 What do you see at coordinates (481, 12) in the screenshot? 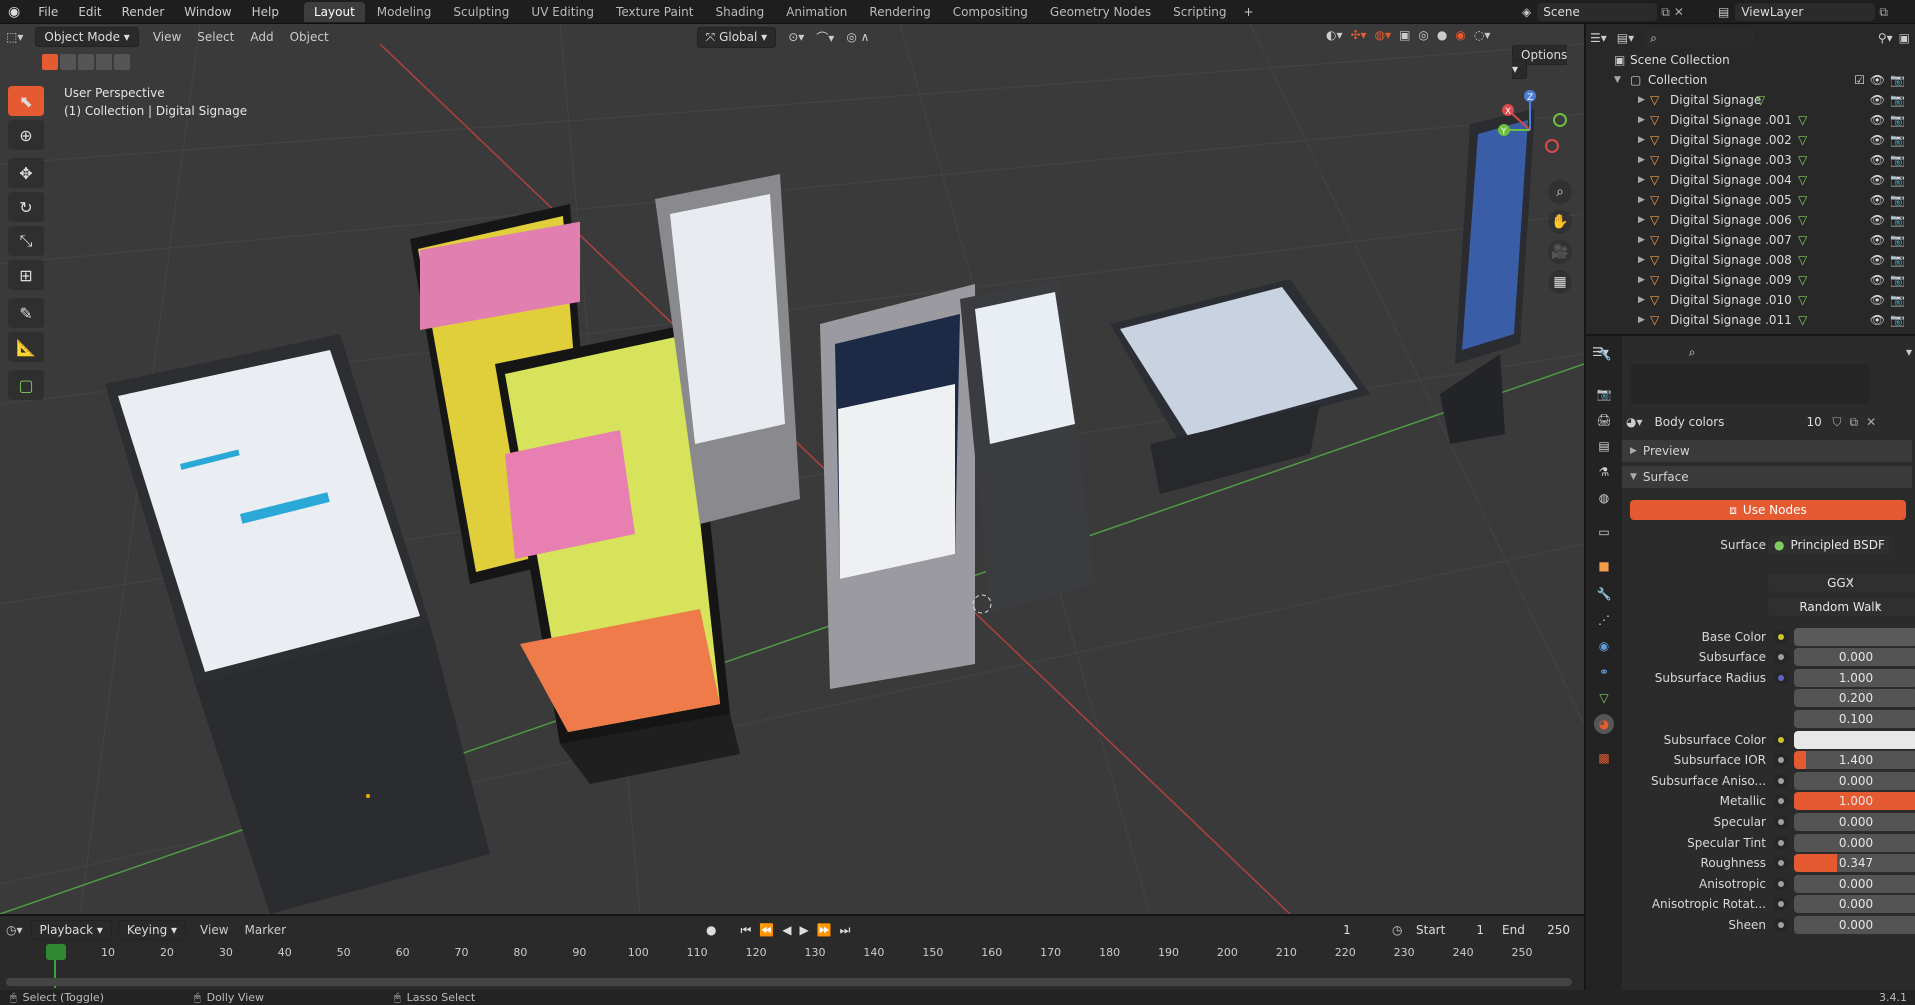
I see `workspace-tab-sculpting: Sculpting` at bounding box center [481, 12].